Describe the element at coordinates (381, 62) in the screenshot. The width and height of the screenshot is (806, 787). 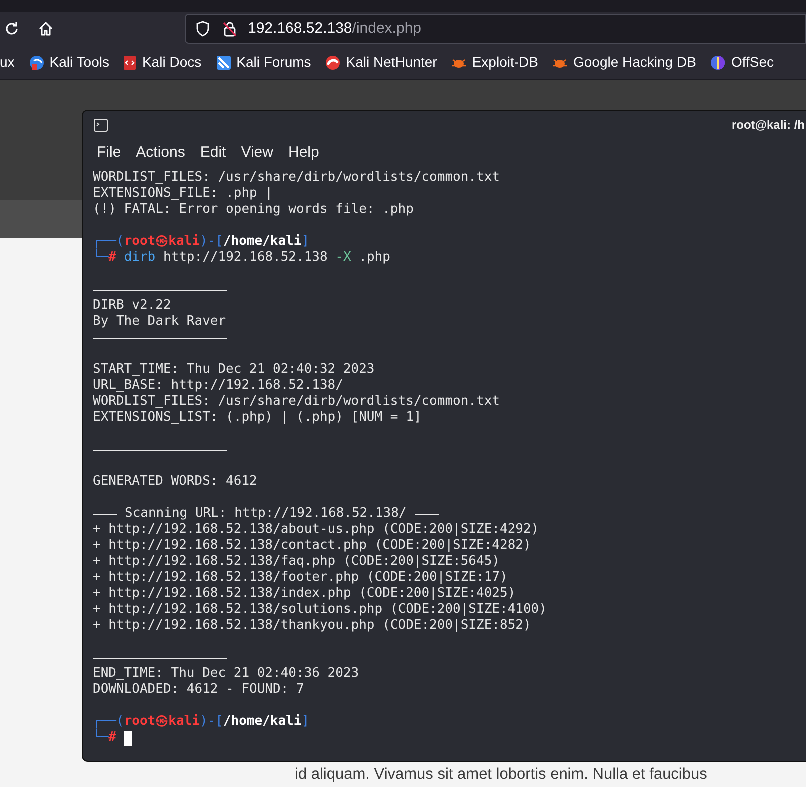
I see `bookmark: Kali NetHunter` at that location.